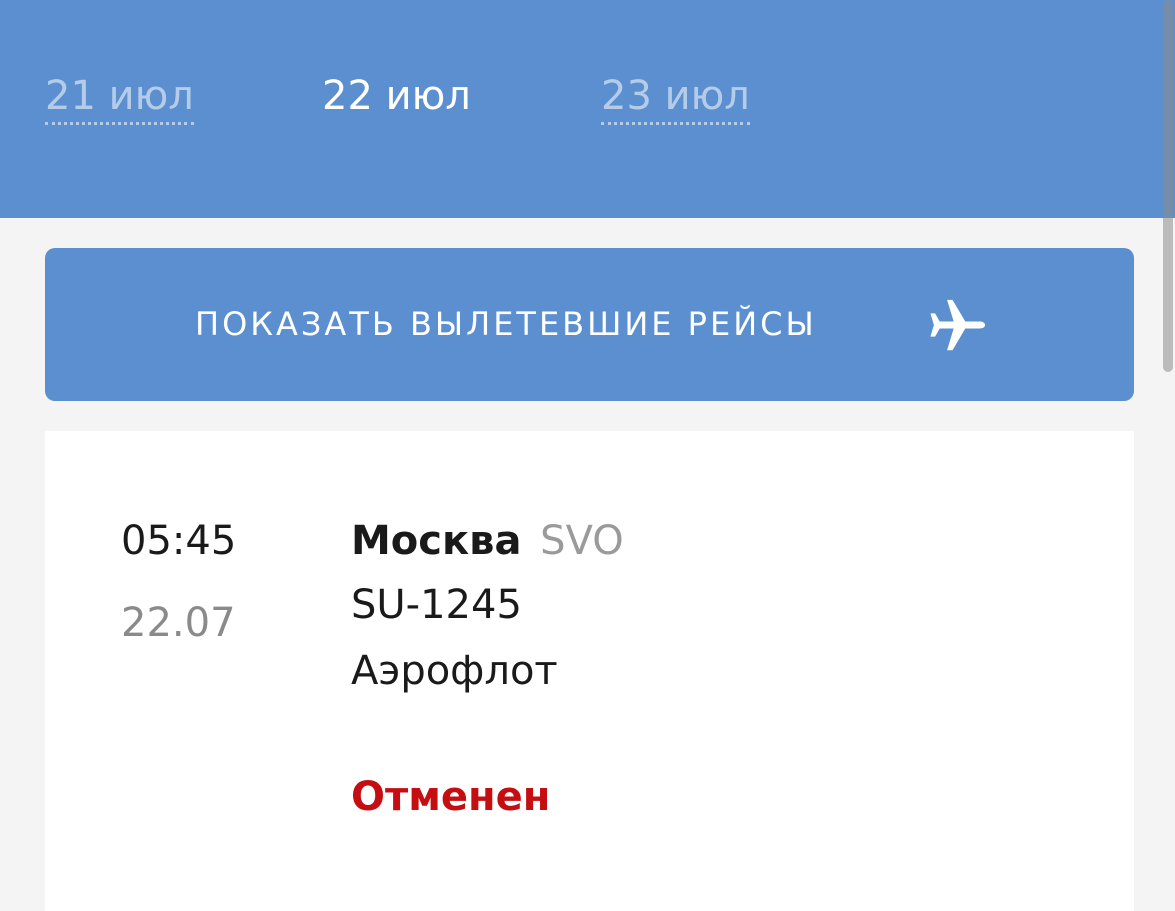 The width and height of the screenshot is (1175, 911). I want to click on destination-city: Москва, so click(436, 541).